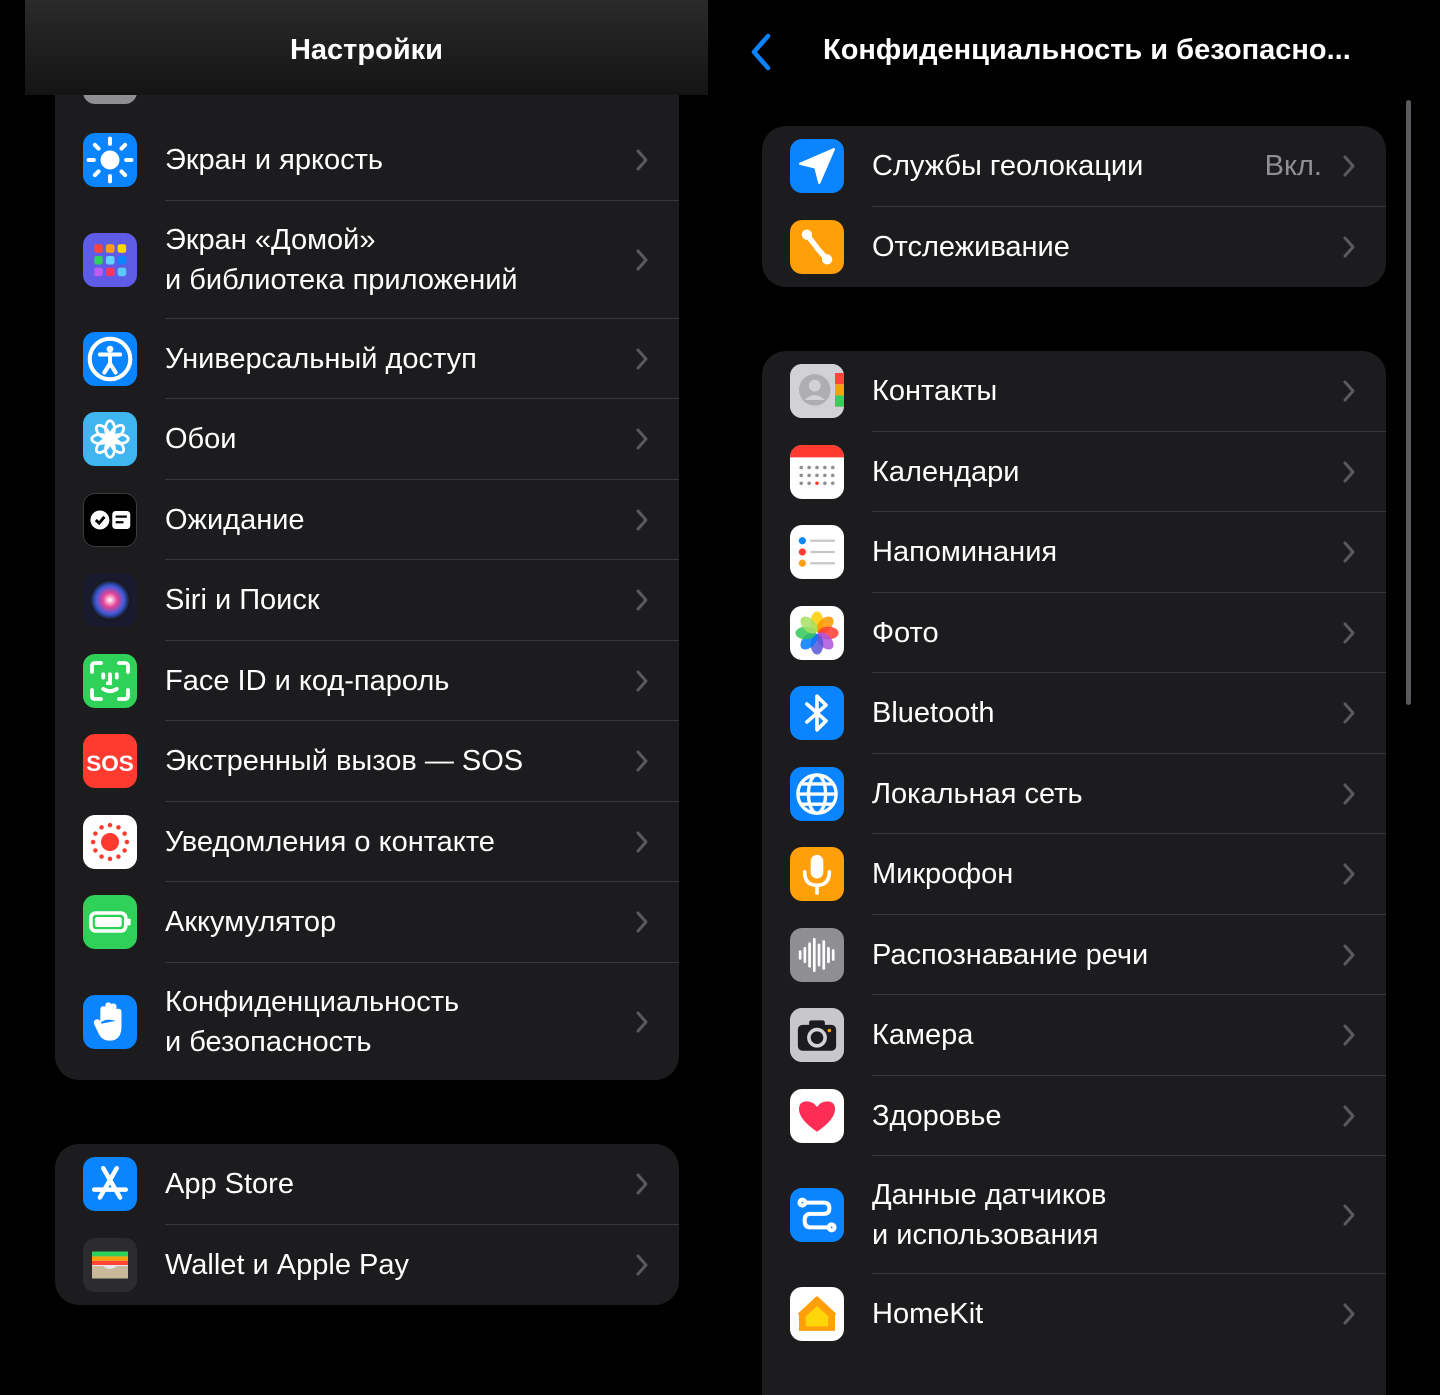  I want to click on app-store-icon, so click(110, 1184).